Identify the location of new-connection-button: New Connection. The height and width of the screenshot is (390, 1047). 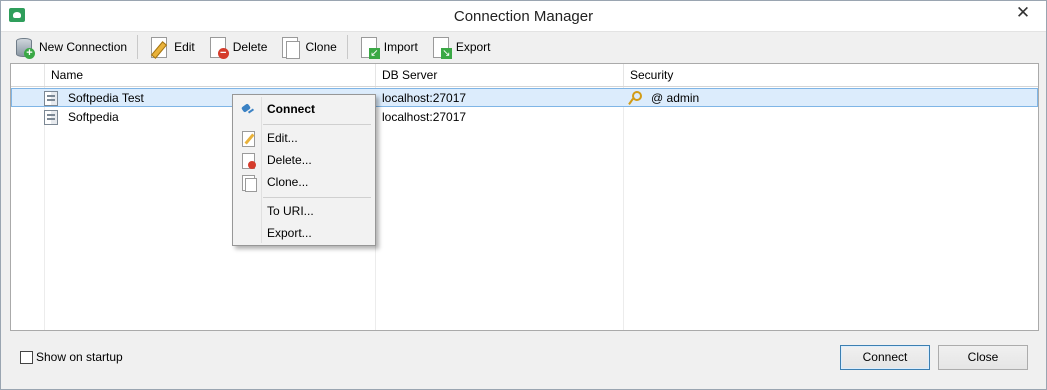
(70, 47).